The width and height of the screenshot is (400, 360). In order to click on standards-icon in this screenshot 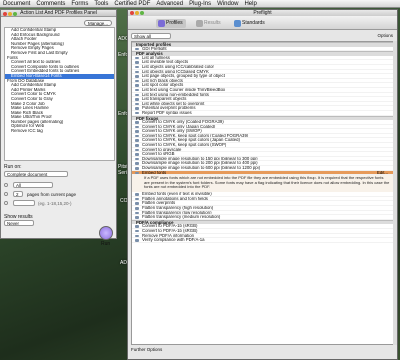, I will do `click(237, 23)`.